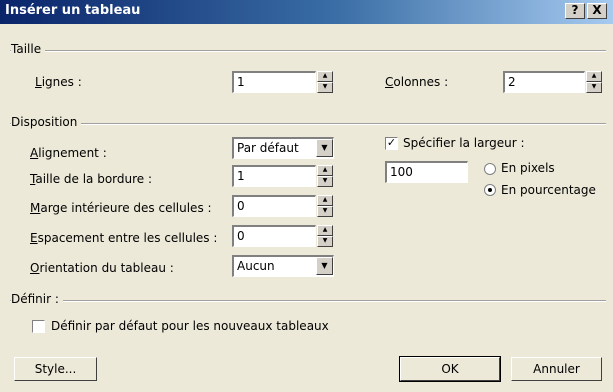 The height and width of the screenshot is (392, 613). I want to click on close-button: X, so click(597, 11).